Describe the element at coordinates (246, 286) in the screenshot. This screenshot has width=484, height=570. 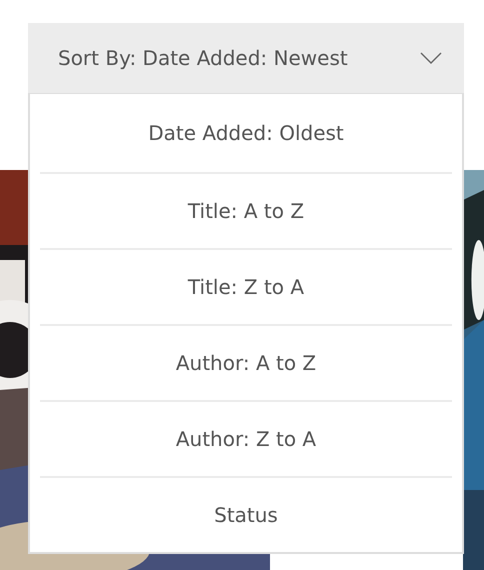
I see `sort-option: Title: Z to A` at that location.